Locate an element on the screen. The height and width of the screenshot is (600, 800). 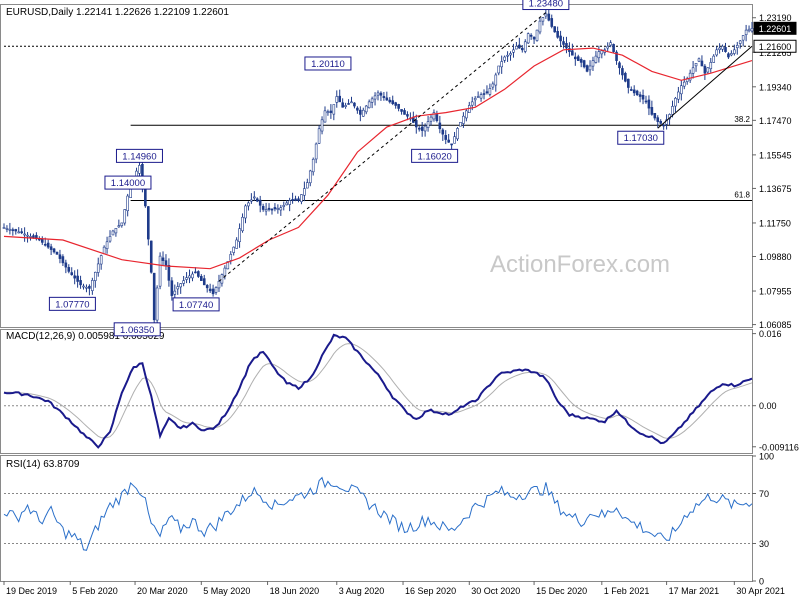
xtick-label: 5 May 2020 is located at coordinates (226, 591).